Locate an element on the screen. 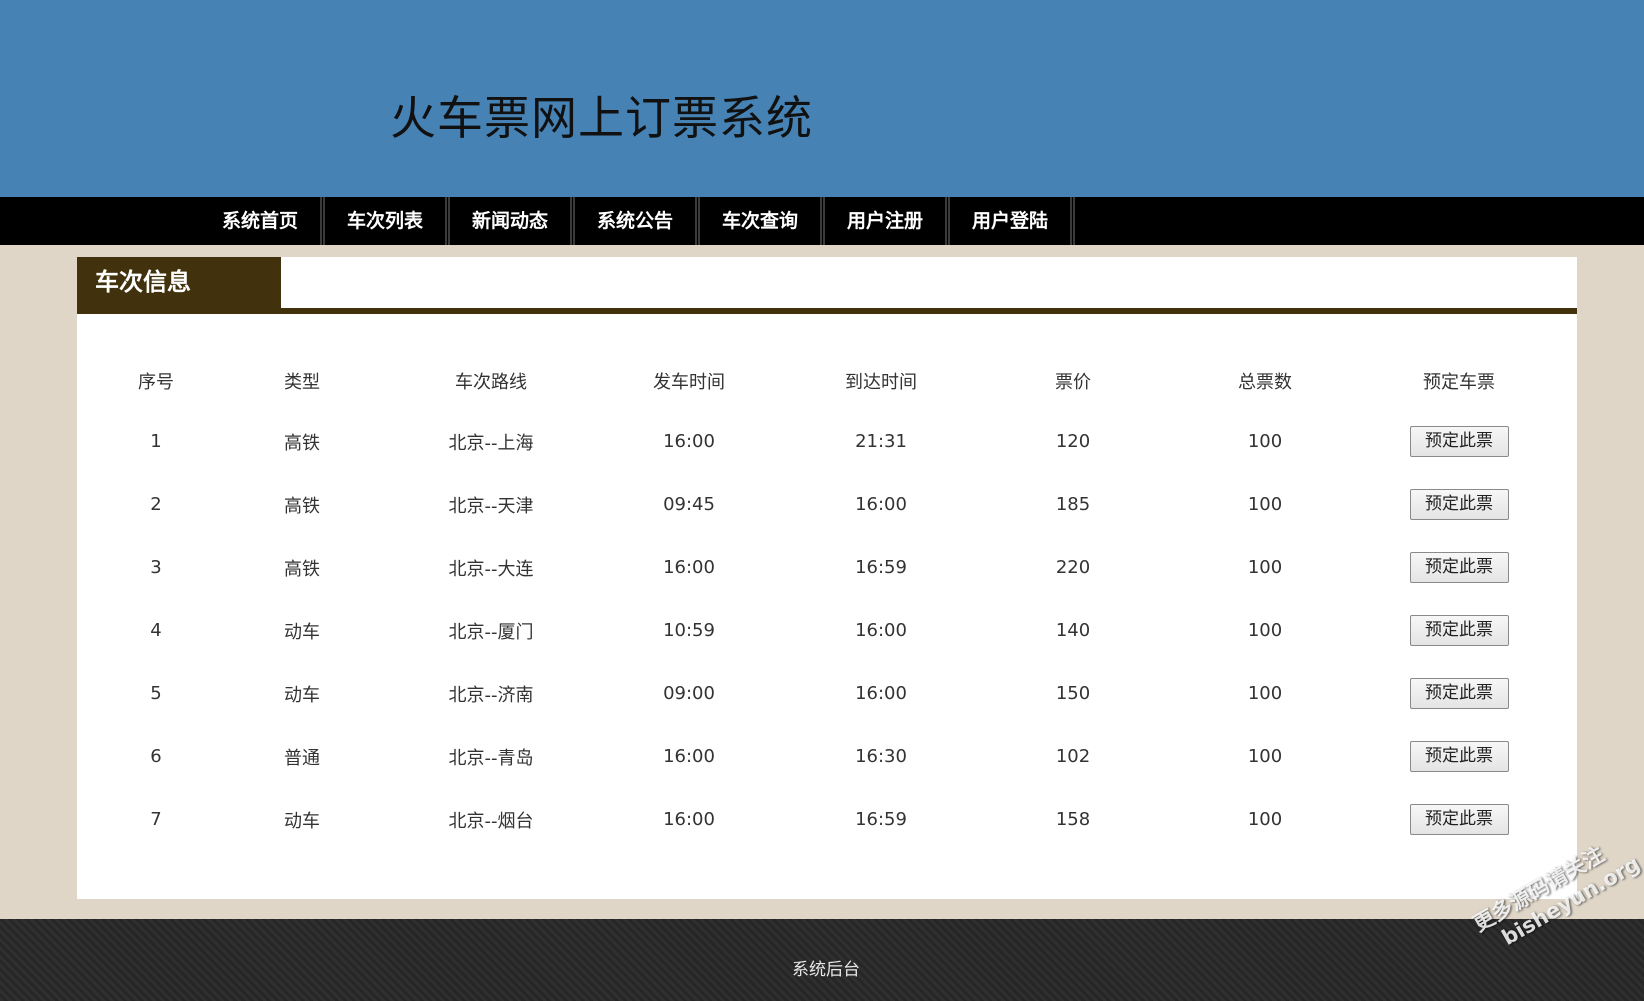 The height and width of the screenshot is (1001, 1644). column-header-type: 类型 is located at coordinates (302, 382).